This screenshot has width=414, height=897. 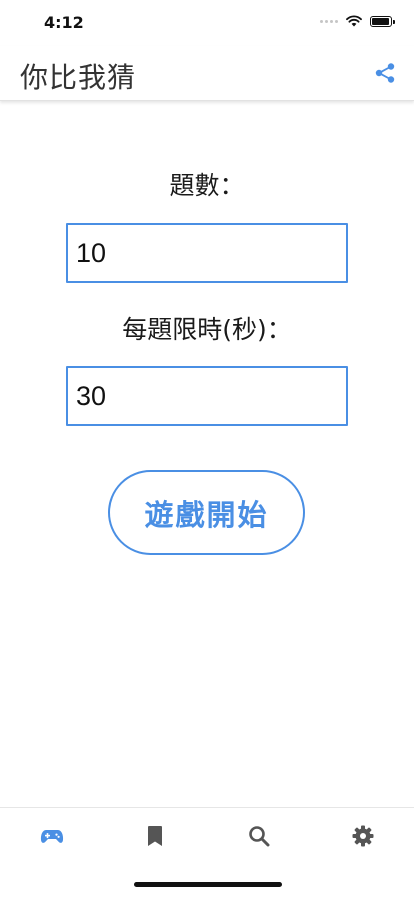 I want to click on time-limit-label: 每題限時(秒)：, so click(x=207, y=329).